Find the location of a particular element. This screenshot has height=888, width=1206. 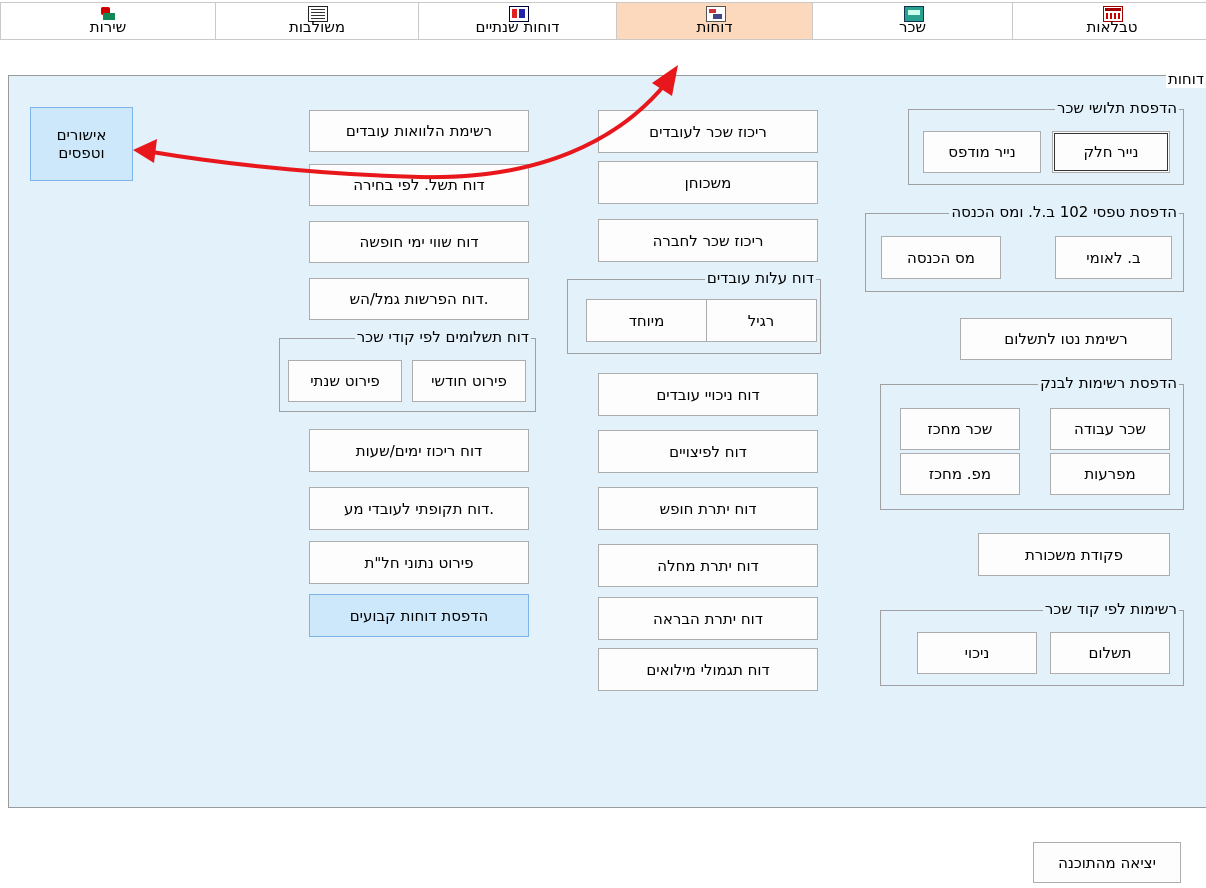

payment-code-button: תשלום is located at coordinates (1110, 653).